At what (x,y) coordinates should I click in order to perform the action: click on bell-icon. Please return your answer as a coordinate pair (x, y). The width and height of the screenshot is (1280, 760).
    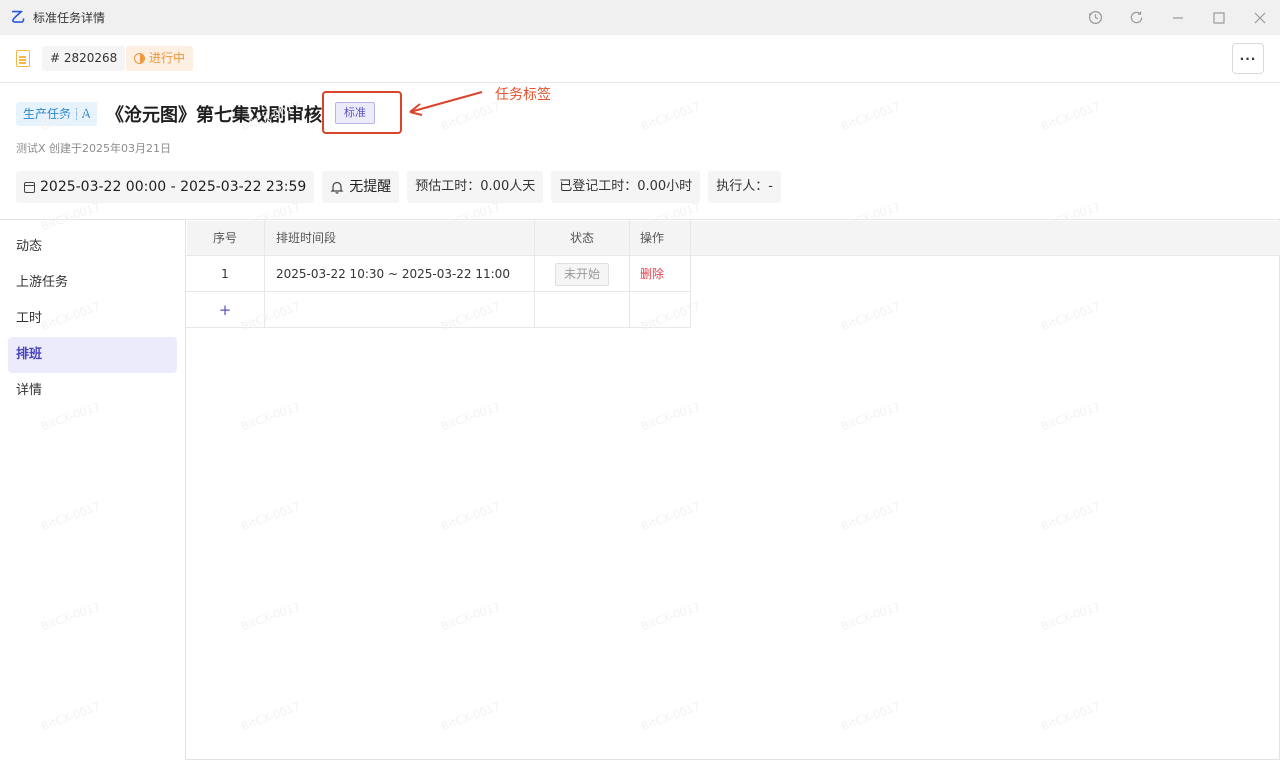
    Looking at the image, I should click on (337, 187).